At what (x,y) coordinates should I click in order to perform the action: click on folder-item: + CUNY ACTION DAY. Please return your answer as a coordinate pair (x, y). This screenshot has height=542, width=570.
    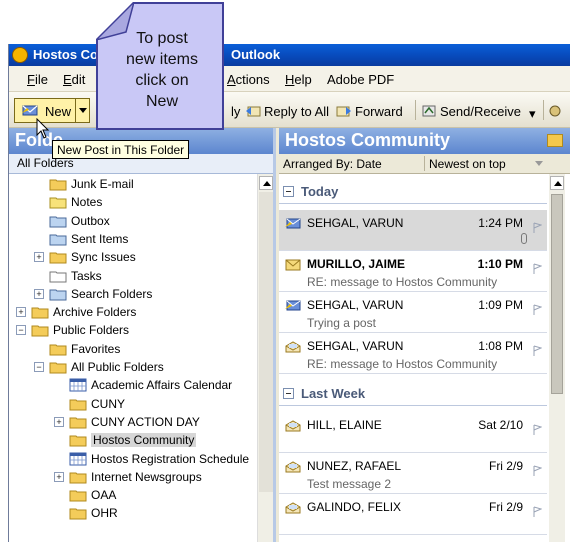
    Looking at the image, I should click on (133, 423).